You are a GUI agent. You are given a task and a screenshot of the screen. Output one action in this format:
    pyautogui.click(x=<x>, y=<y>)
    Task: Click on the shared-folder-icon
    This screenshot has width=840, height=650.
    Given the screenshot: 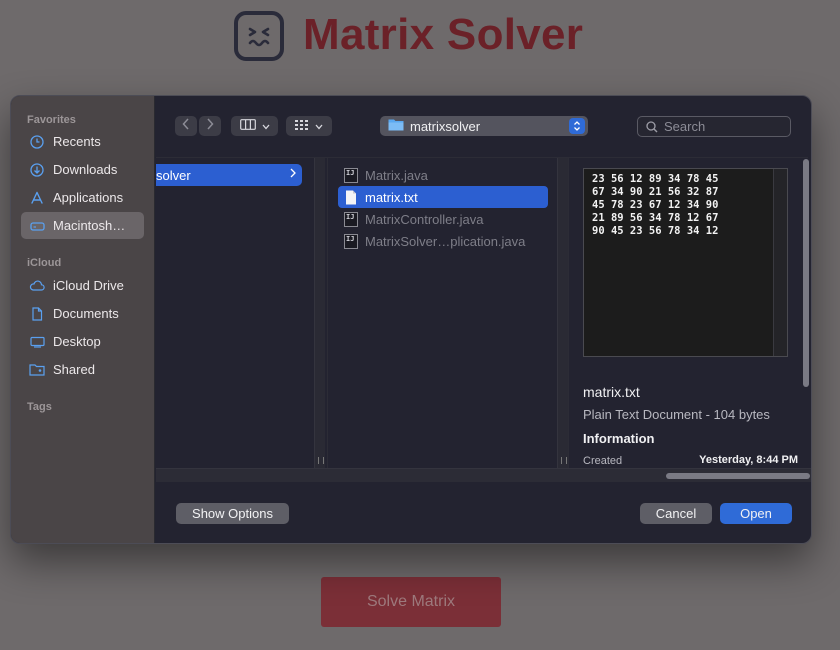 What is the action you would take?
    pyautogui.click(x=37, y=370)
    